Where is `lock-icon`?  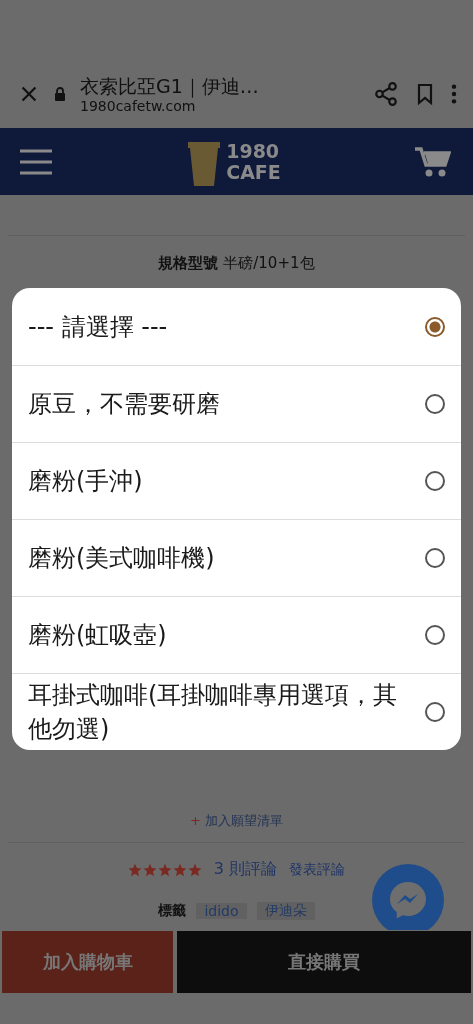 lock-icon is located at coordinates (60, 94).